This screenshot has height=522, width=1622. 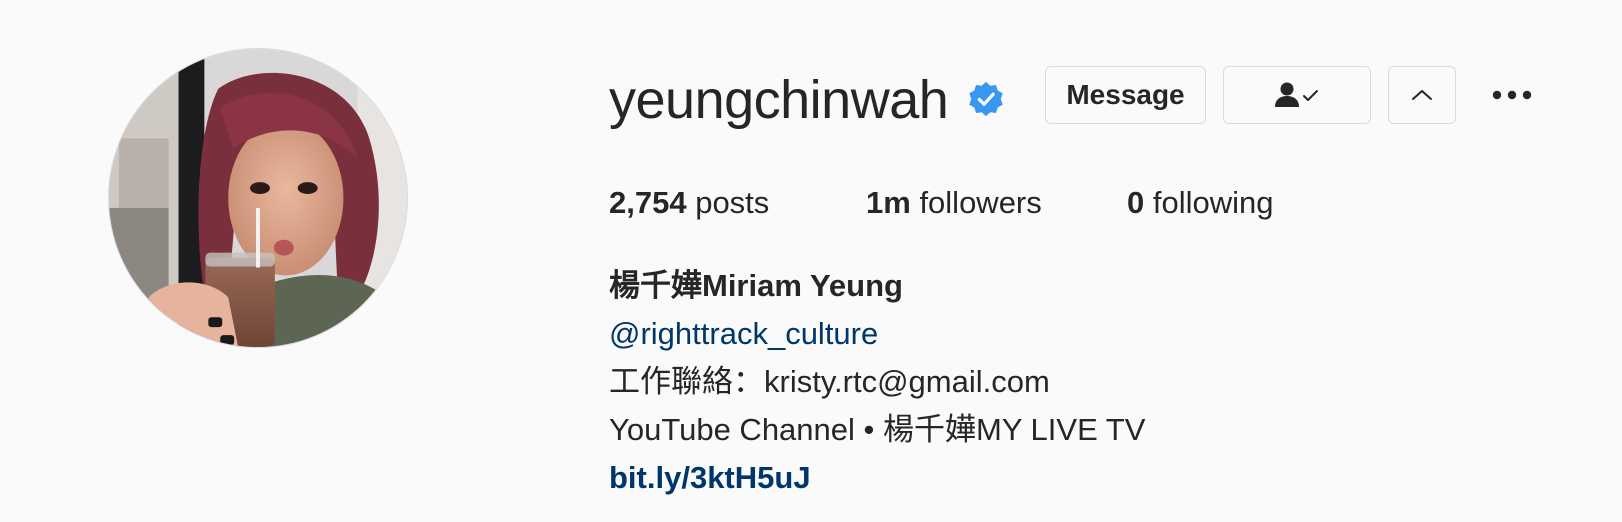 I want to click on person-check-icon, so click(x=1296, y=94).